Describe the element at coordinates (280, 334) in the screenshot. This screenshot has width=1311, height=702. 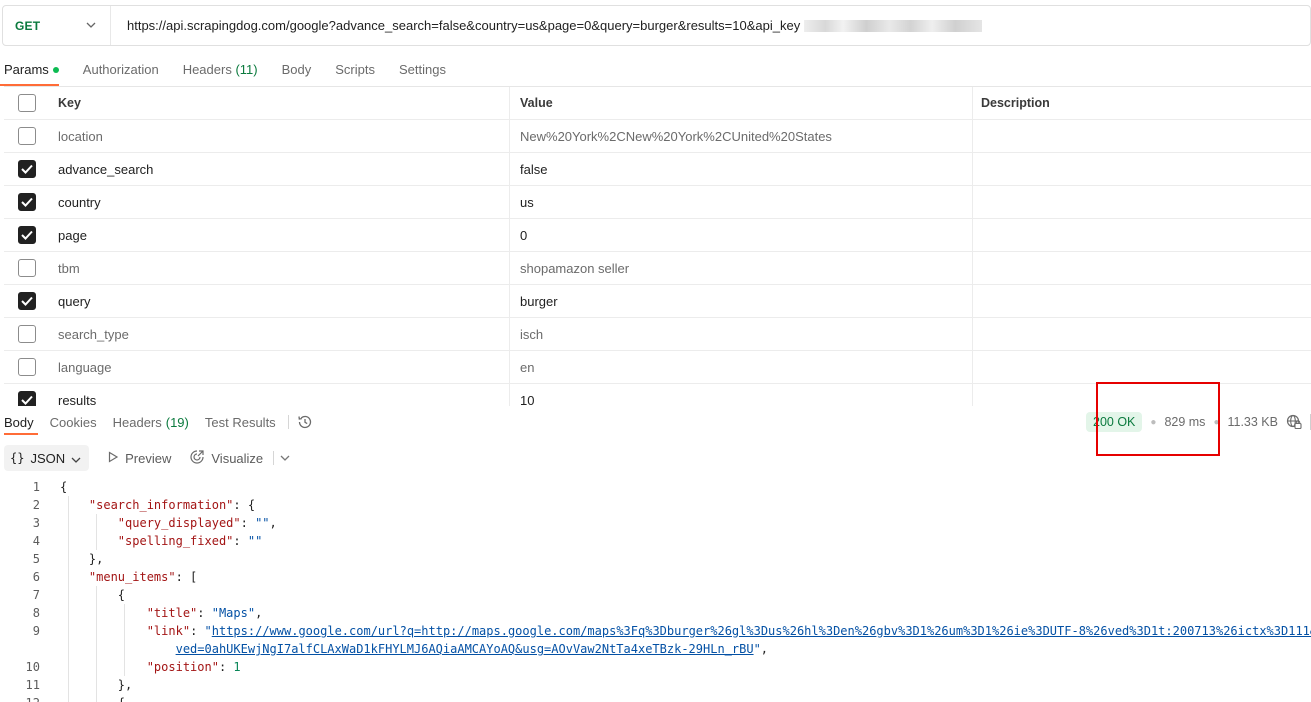
I see `param-key-cell: search_type` at that location.